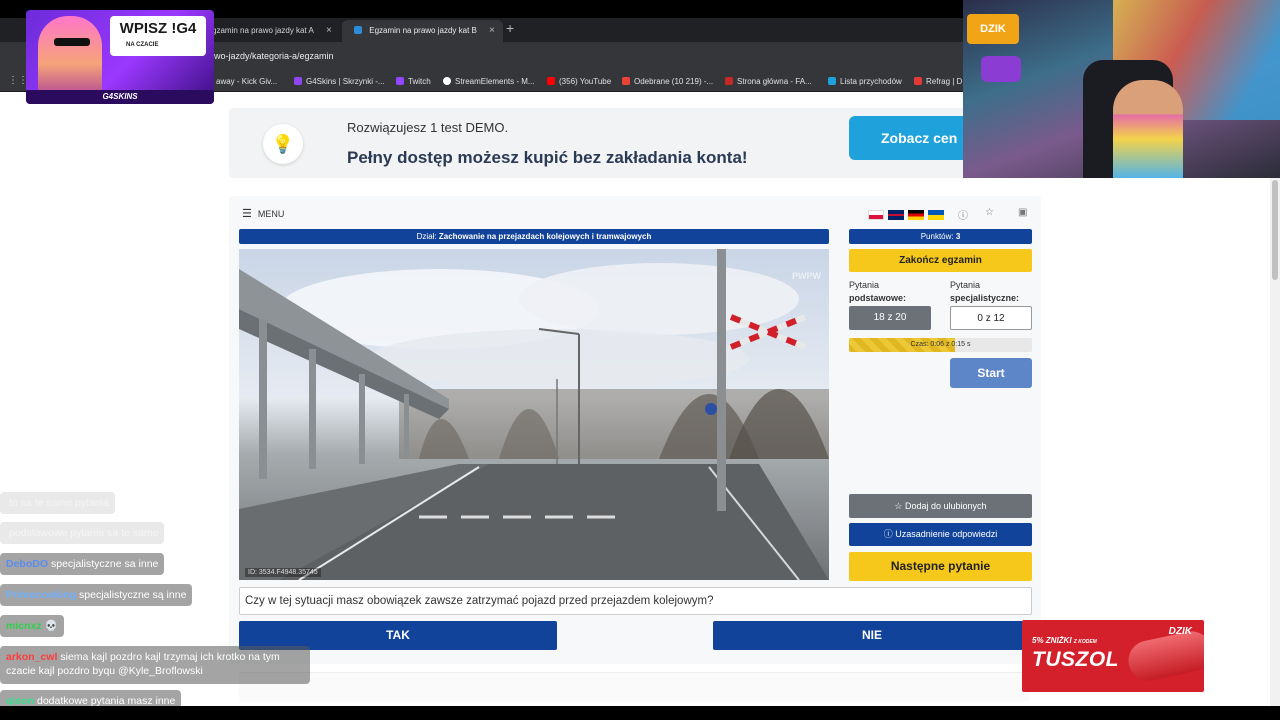 Image resolution: width=1280 pixels, height=720 pixels. I want to click on g4skins-icon, so click(298, 81).